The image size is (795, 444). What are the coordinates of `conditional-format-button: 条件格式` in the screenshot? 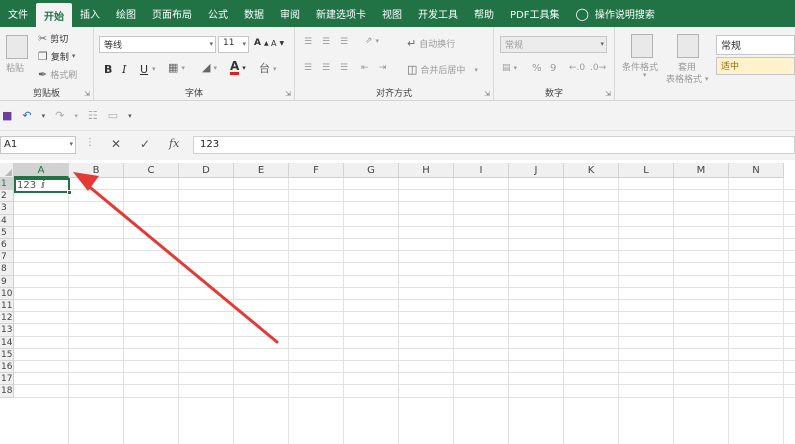 It's located at (640, 66).